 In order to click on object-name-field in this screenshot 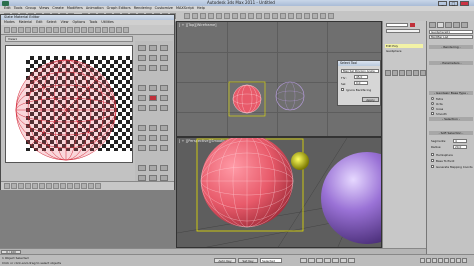, I will do `click(397, 25)`.